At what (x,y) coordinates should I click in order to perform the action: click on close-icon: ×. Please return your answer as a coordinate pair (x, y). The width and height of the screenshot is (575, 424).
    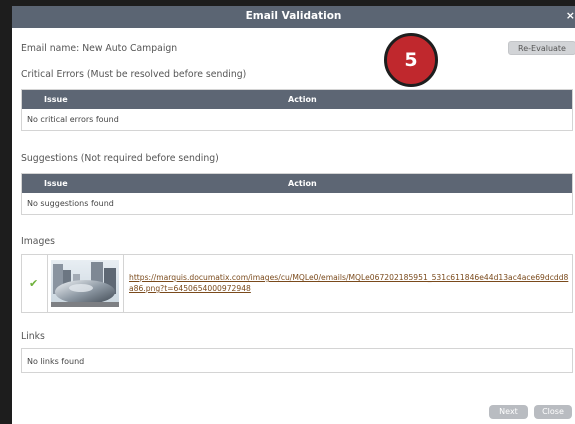
    Looking at the image, I should click on (570, 15).